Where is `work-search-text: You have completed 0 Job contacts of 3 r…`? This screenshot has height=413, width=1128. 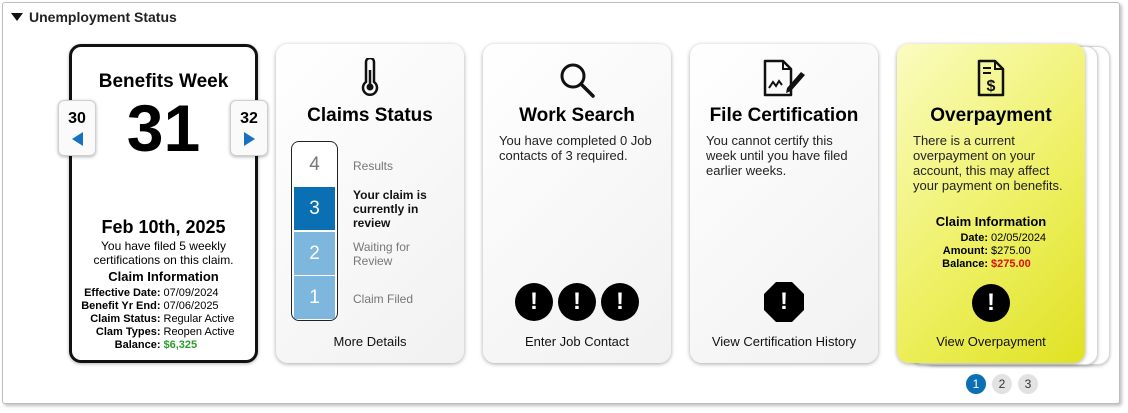
work-search-text: You have completed 0 Job contacts of 3 r… is located at coordinates (575, 148).